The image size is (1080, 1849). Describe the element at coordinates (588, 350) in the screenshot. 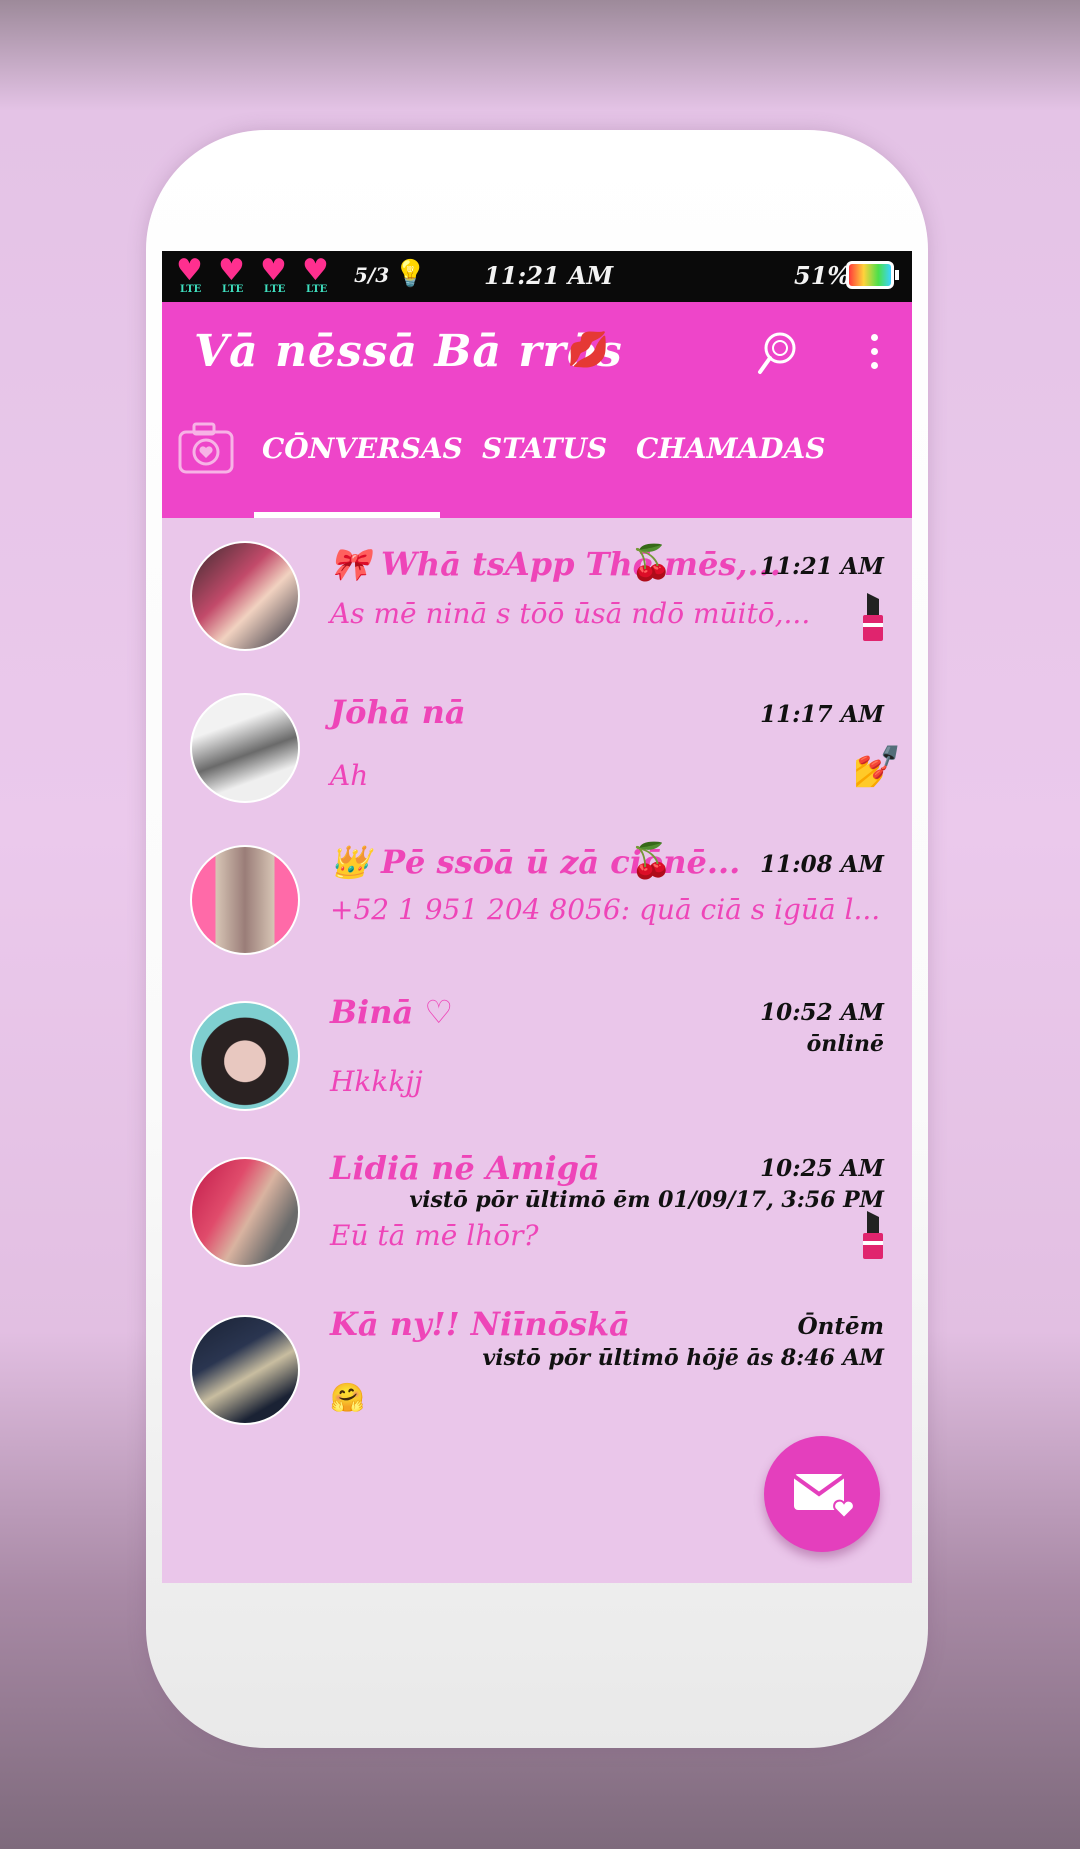

I see `kiss-icon: 💋` at that location.